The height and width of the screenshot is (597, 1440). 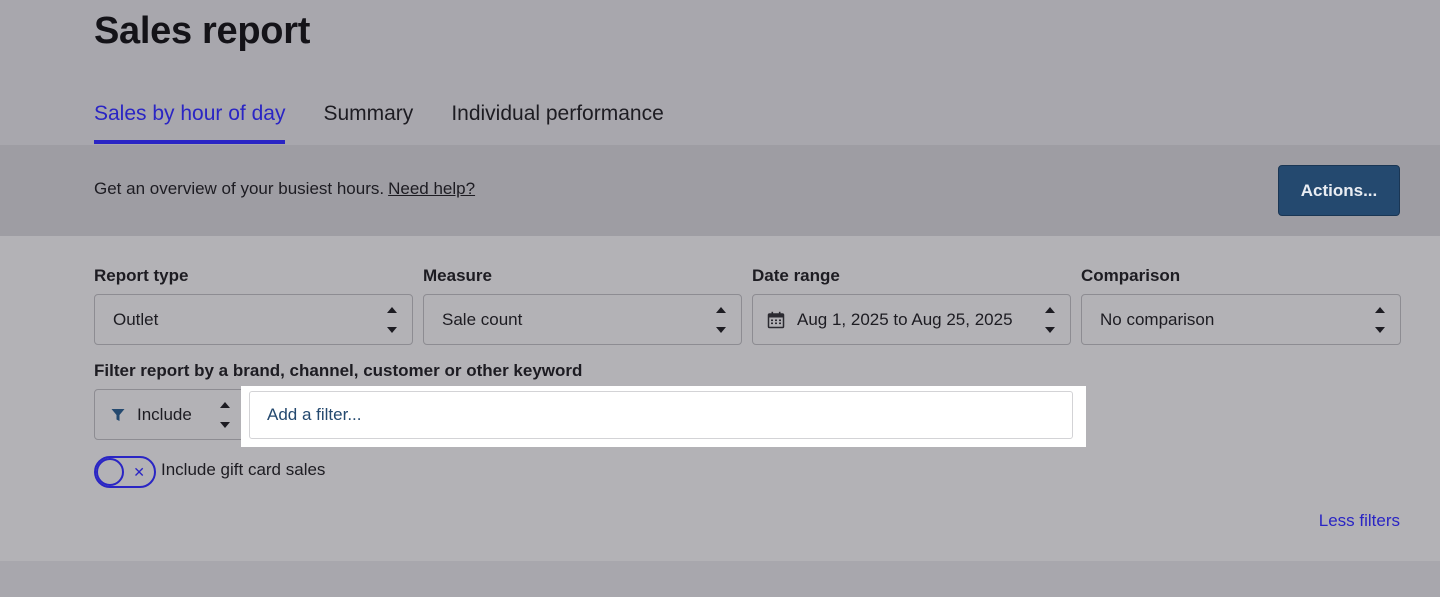 I want to click on include-mode-select: Include, so click(x=169, y=414).